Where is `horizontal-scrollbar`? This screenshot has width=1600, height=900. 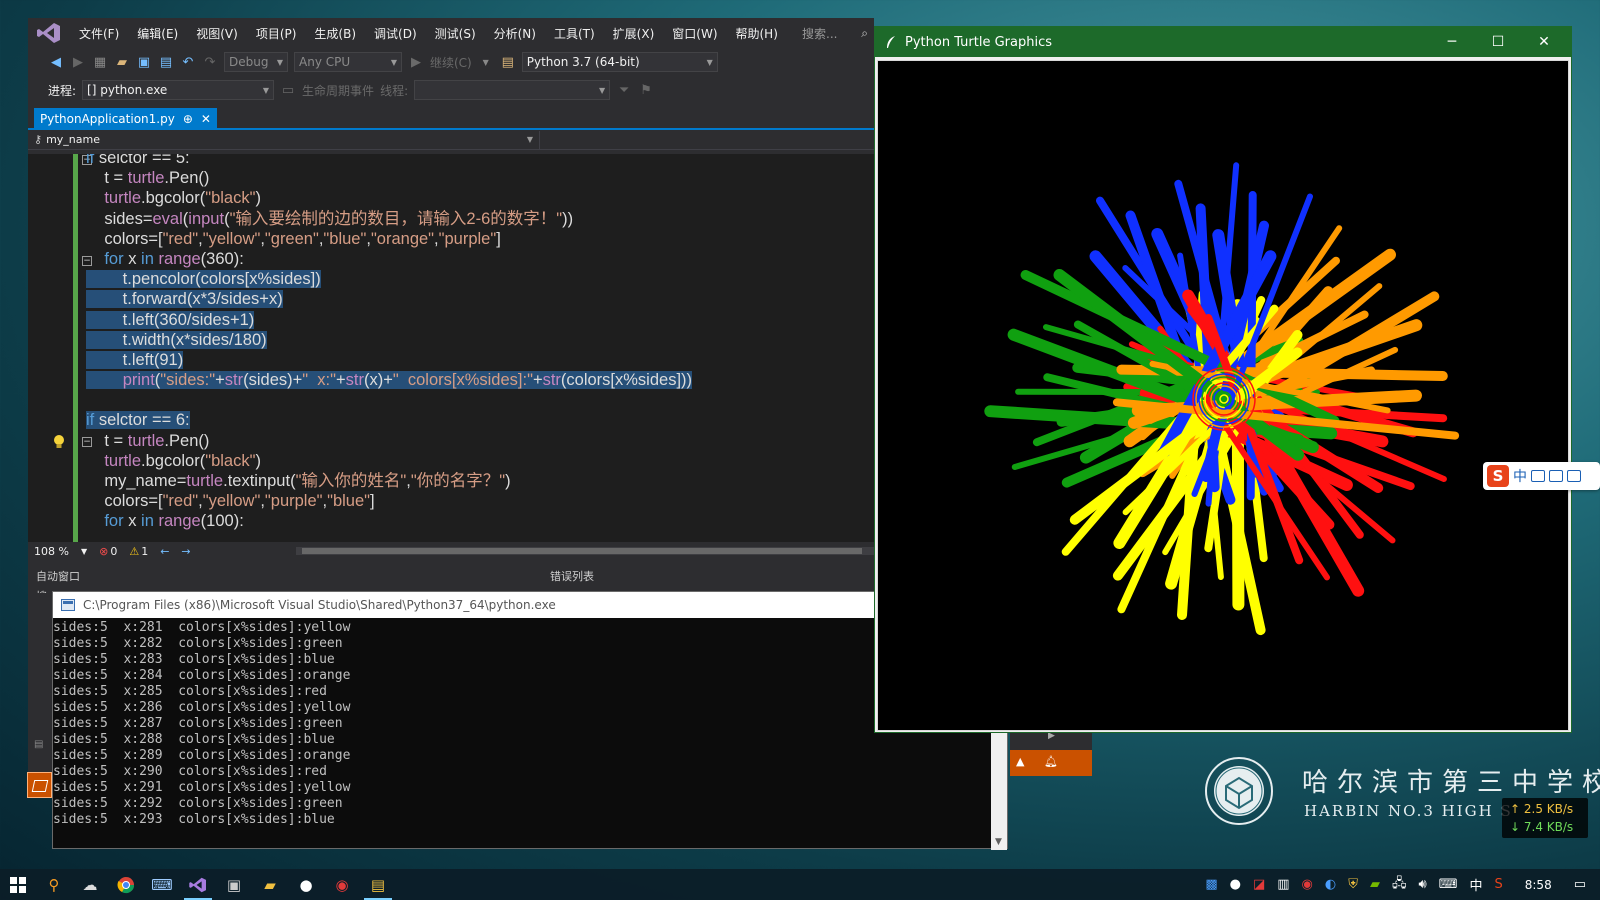
horizontal-scrollbar is located at coordinates (585, 551).